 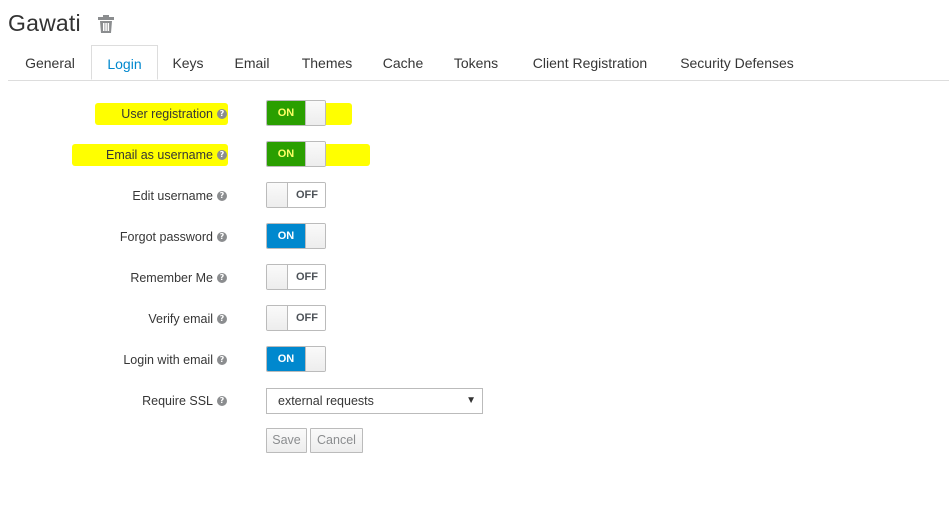 What do you see at coordinates (296, 154) in the screenshot?
I see `email-as-username-switch: ON` at bounding box center [296, 154].